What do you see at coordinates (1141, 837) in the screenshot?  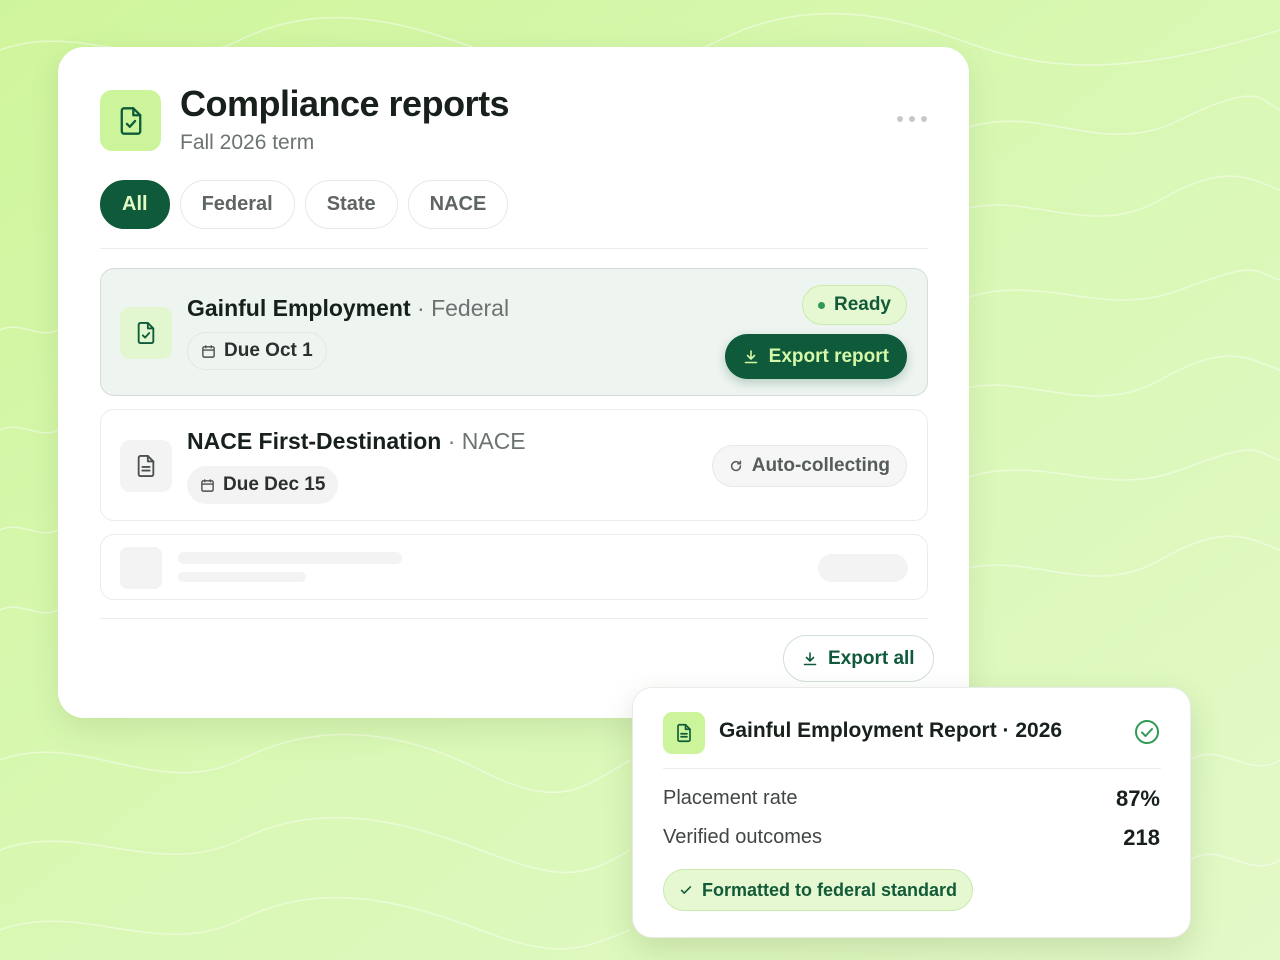 I see `stat-value-verified-outcomes: 218` at bounding box center [1141, 837].